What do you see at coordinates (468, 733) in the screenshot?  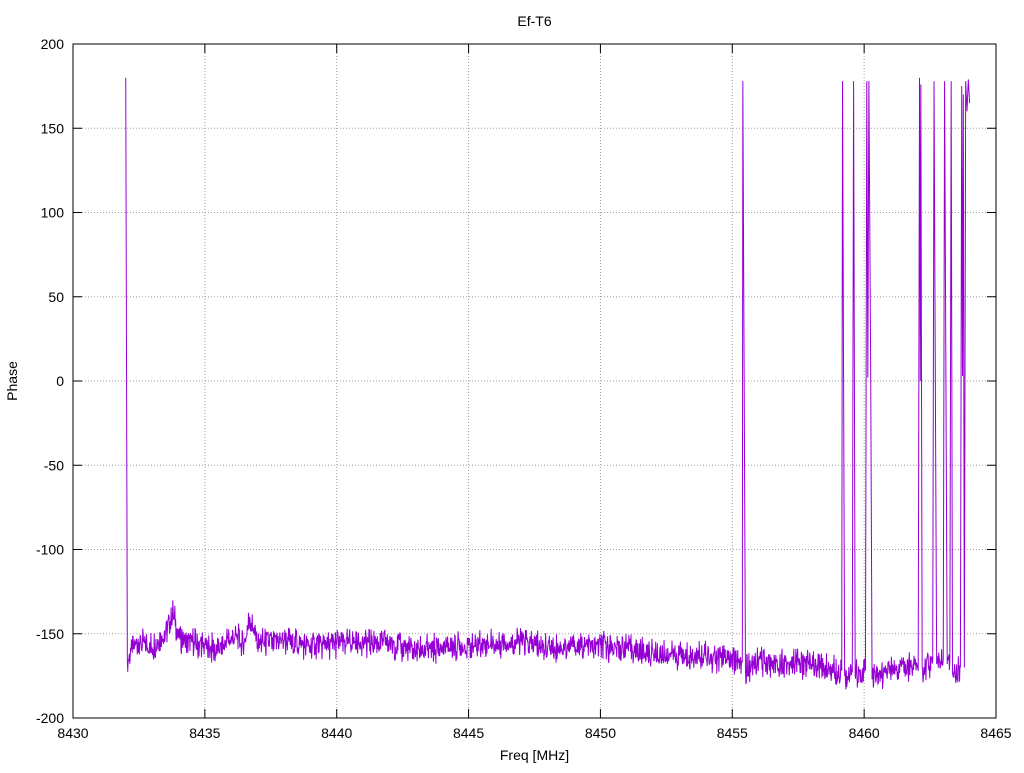 I see `x-tick-label: 8445` at bounding box center [468, 733].